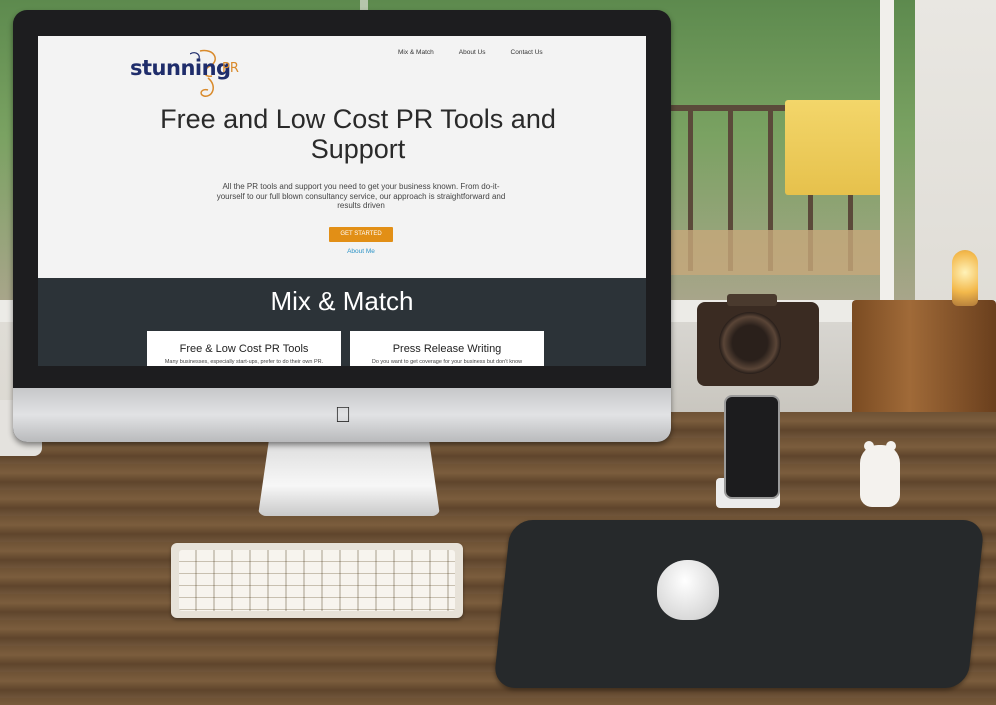 This screenshot has height=705, width=996. What do you see at coordinates (739, 604) in the screenshot?
I see `mousepad` at bounding box center [739, 604].